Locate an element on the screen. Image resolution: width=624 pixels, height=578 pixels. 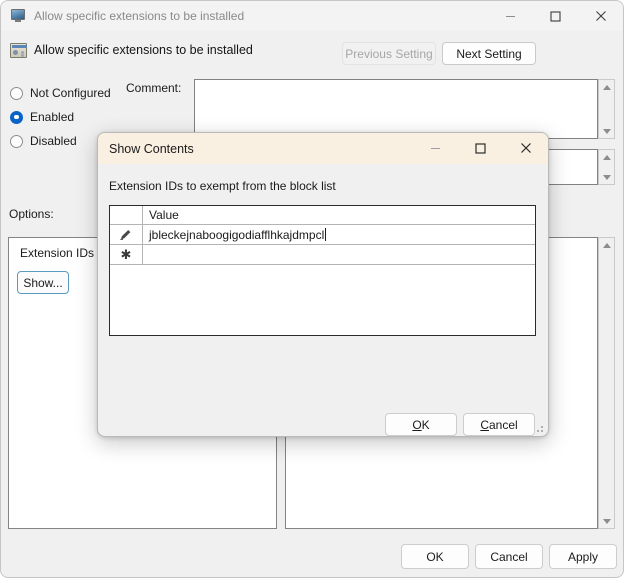
options-label: Options: is located at coordinates (31, 214).